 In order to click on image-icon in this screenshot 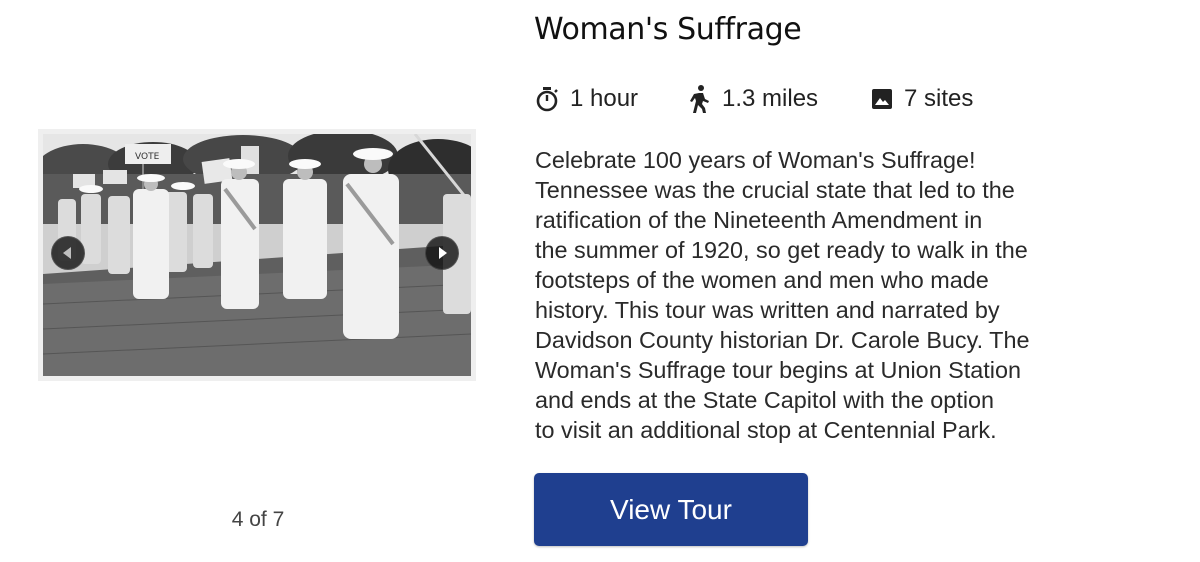, I will do `click(882, 99)`.